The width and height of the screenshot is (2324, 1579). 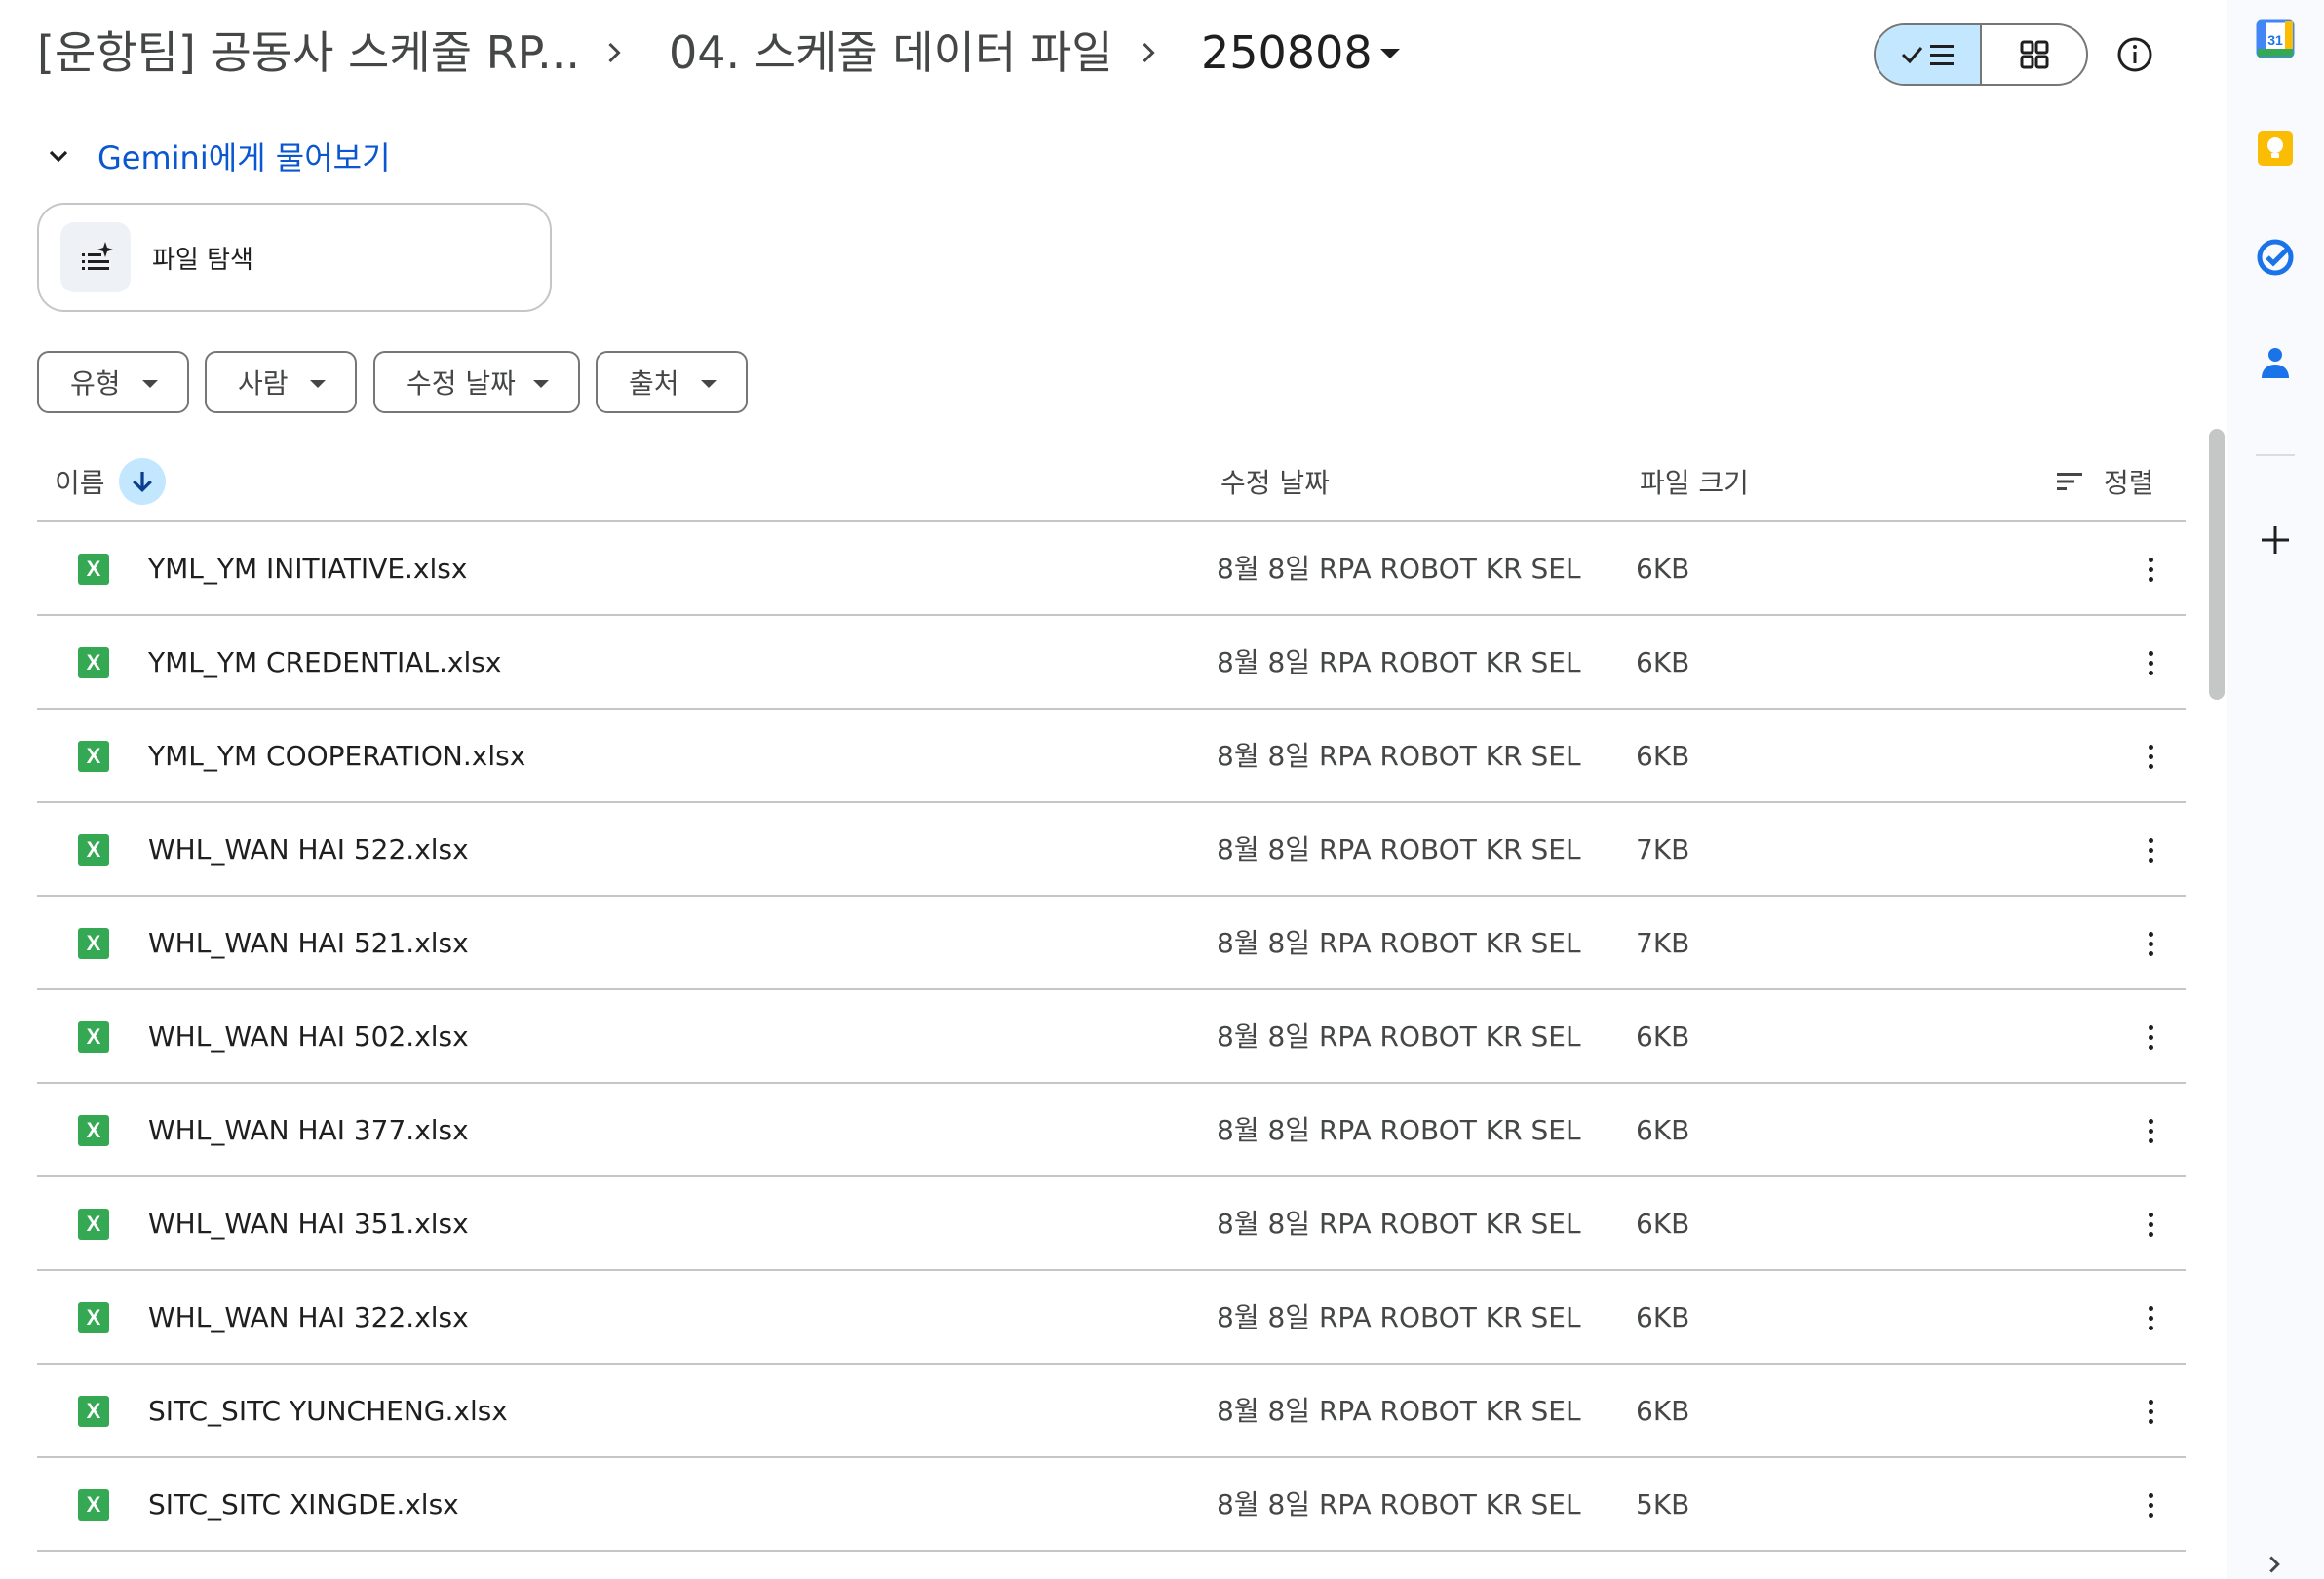 What do you see at coordinates (80, 483) in the screenshot?
I see `column-name-label: 이름` at bounding box center [80, 483].